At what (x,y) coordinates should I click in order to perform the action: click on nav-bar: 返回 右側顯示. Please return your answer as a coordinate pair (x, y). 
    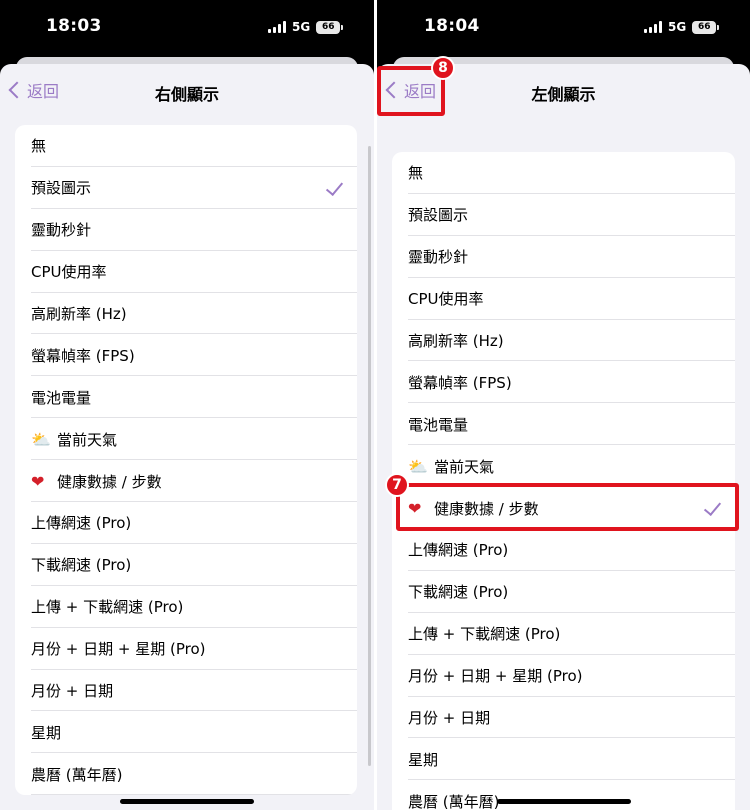
    Looking at the image, I should click on (187, 92).